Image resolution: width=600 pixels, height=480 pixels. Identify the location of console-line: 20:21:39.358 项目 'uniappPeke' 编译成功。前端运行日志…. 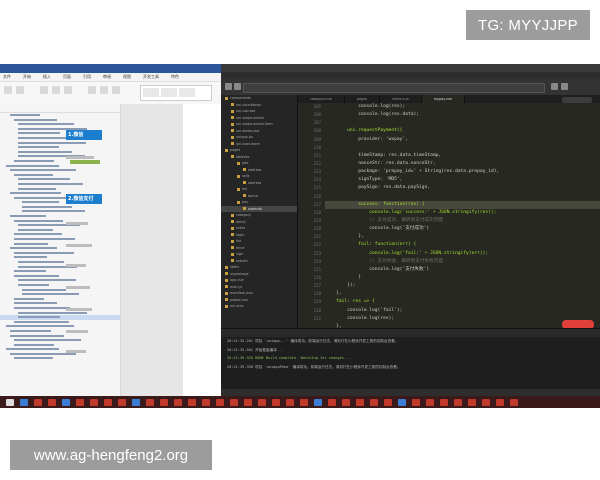
(314, 366).